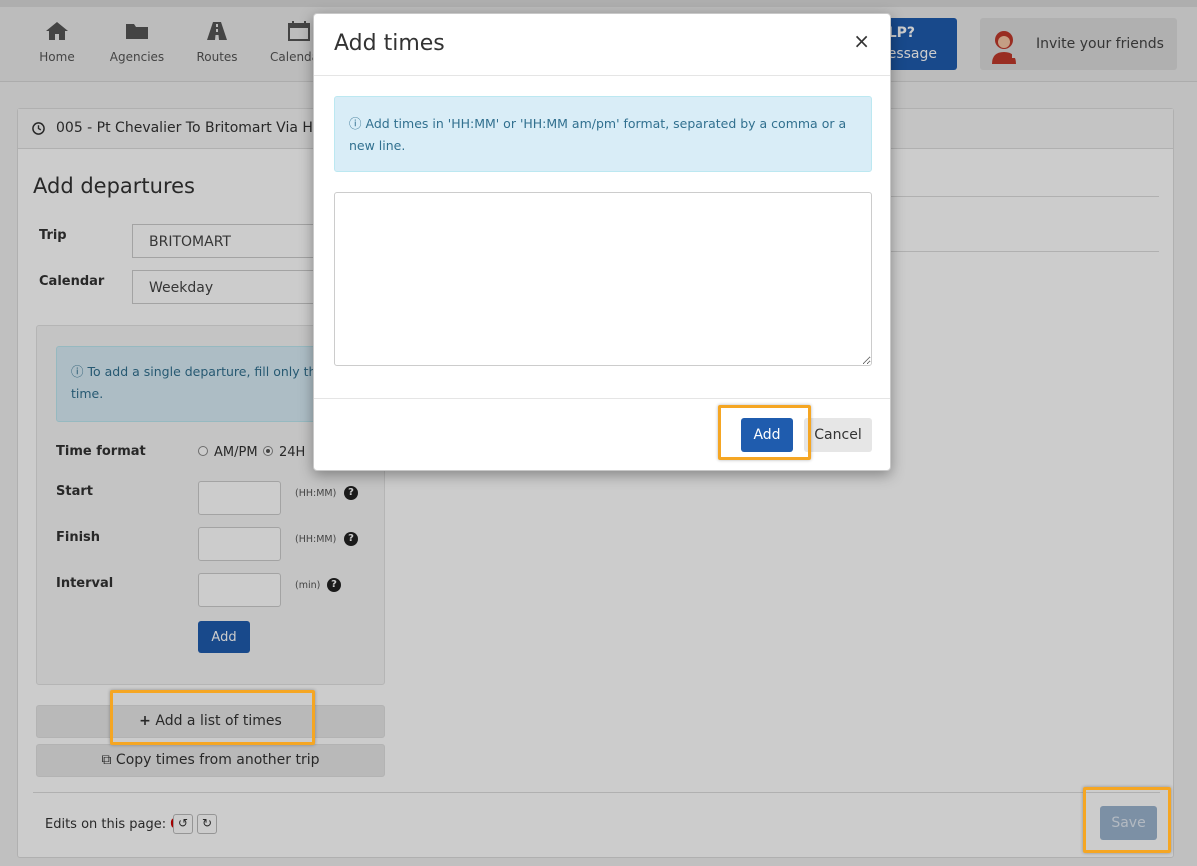  I want to click on modal-header: Add times ×, so click(602, 45).